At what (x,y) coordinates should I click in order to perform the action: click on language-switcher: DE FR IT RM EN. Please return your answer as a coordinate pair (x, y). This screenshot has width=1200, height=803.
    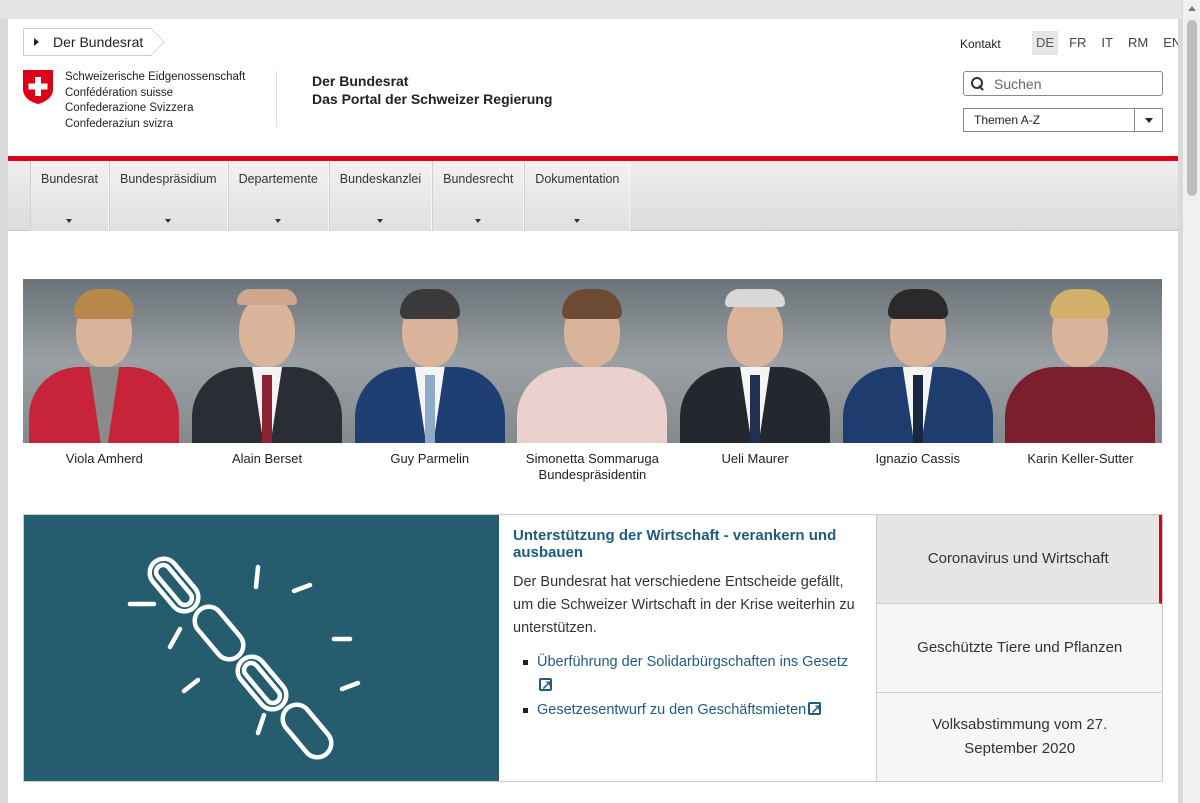
    Looking at the image, I should click on (1105, 43).